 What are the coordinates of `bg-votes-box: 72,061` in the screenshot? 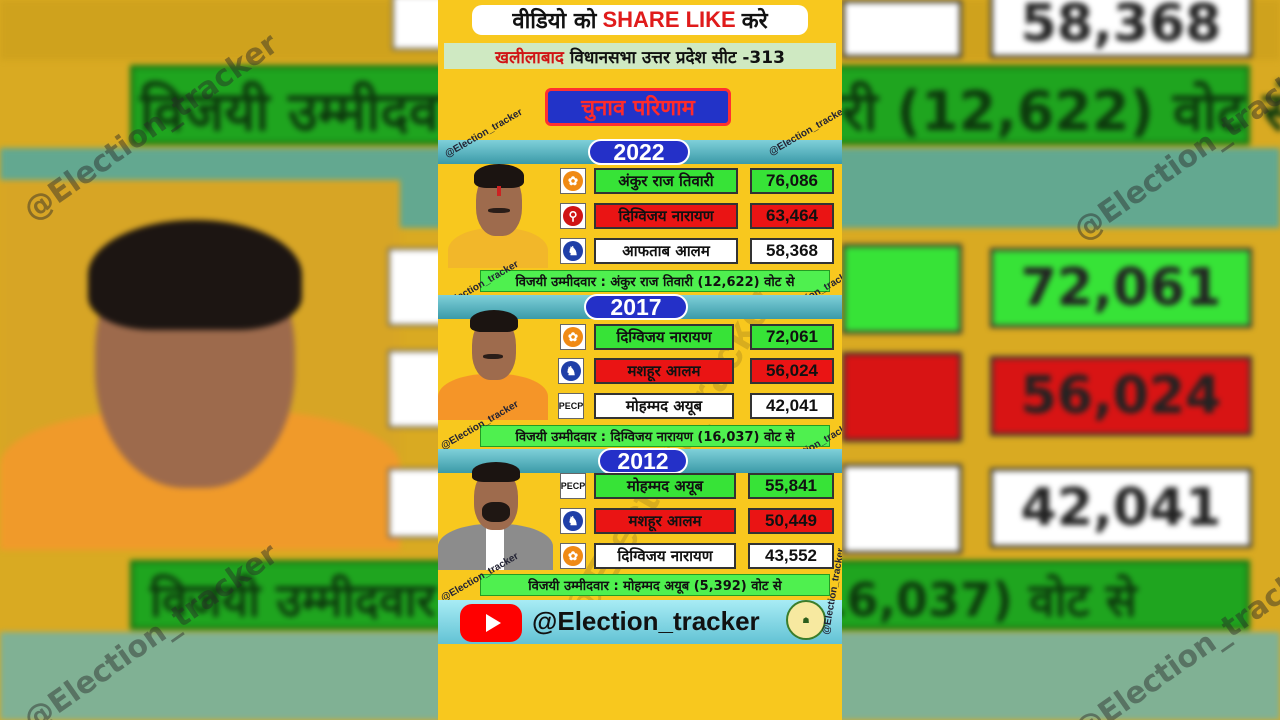 It's located at (1121, 288).